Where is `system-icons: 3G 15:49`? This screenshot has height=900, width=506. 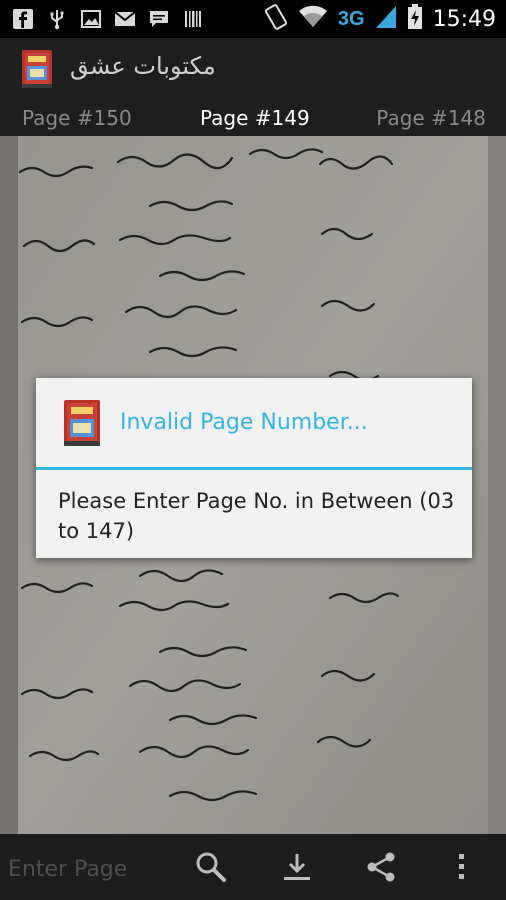
system-icons: 3G 15:49 is located at coordinates (380, 19).